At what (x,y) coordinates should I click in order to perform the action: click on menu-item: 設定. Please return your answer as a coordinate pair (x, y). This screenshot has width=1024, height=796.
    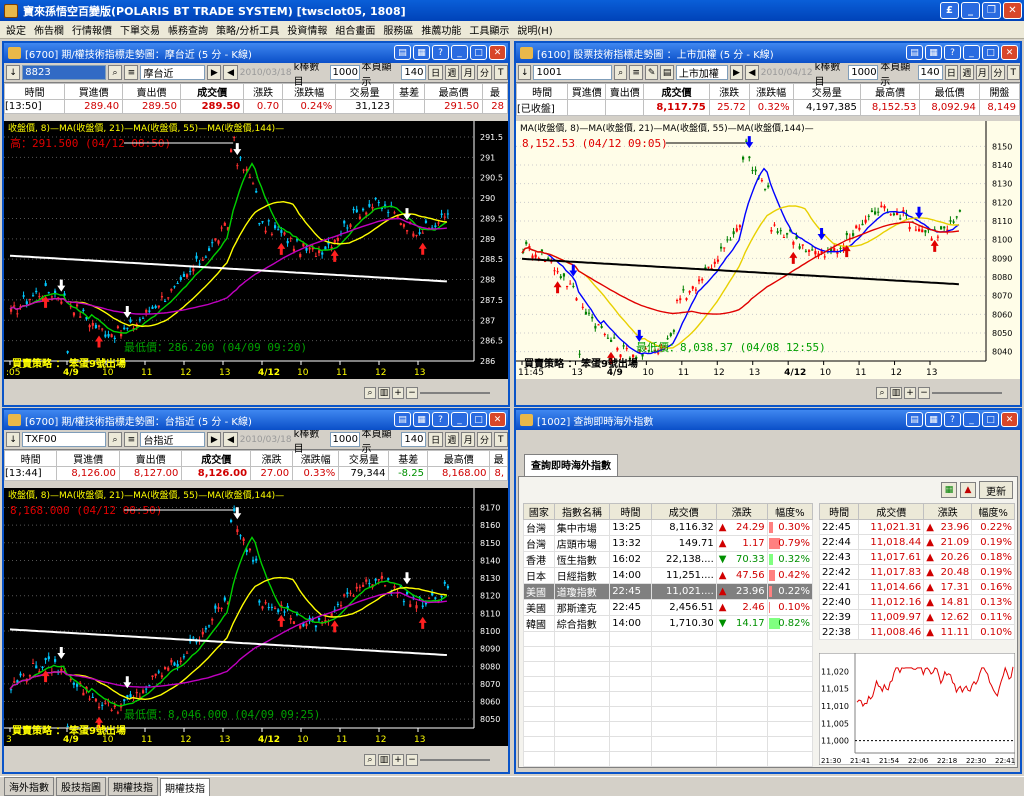
    Looking at the image, I should click on (16, 29).